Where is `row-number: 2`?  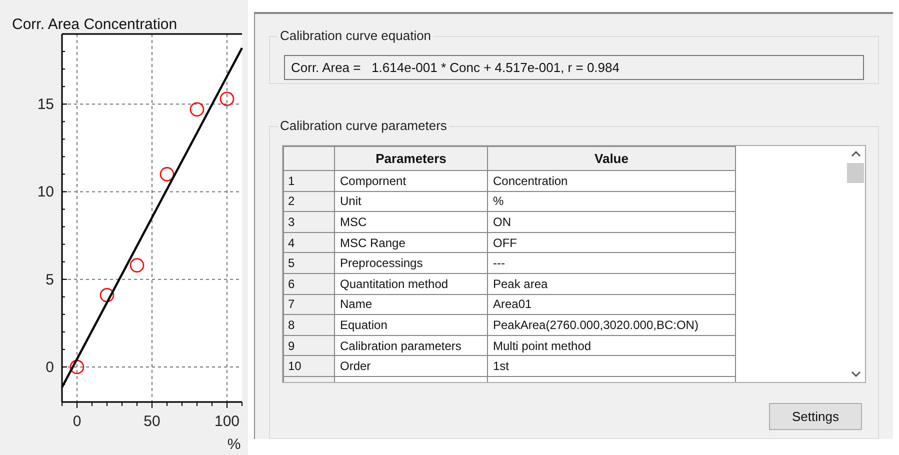
row-number: 2 is located at coordinates (309, 201).